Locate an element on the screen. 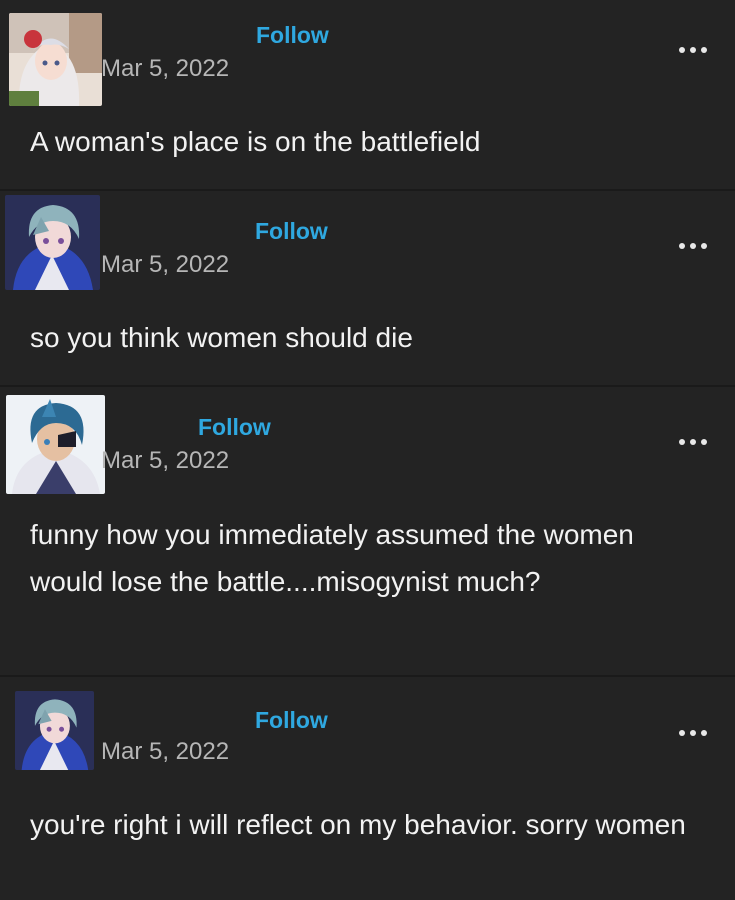 The height and width of the screenshot is (900, 735). post-text: A woman's place is on the battlefield is located at coordinates (255, 141).